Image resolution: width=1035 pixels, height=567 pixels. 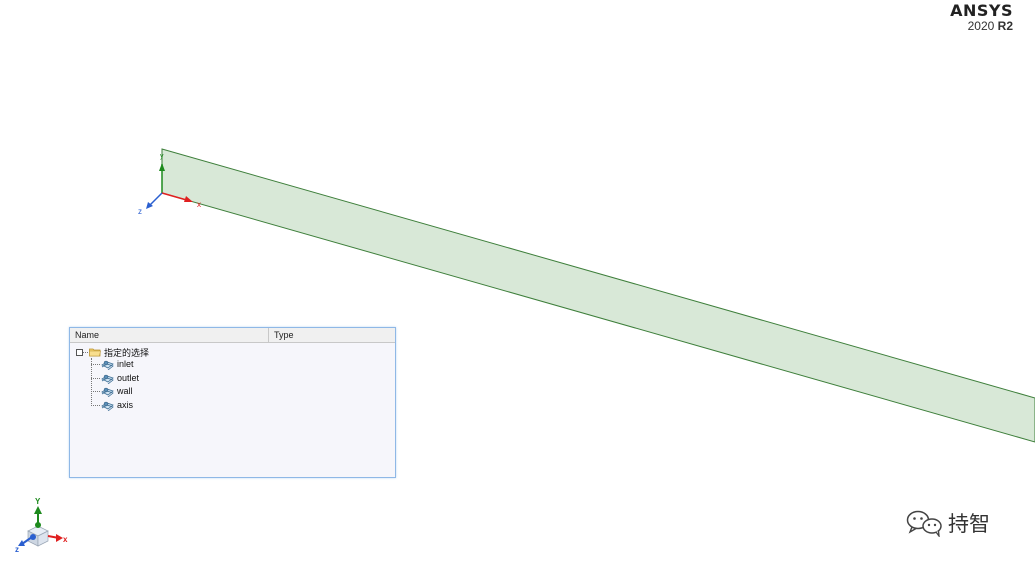 What do you see at coordinates (128, 378) in the screenshot?
I see `tree-item-label: outlet` at bounding box center [128, 378].